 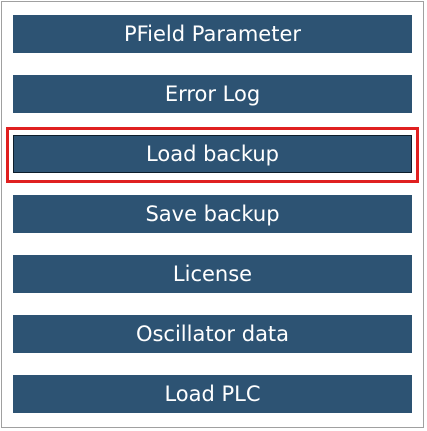 What do you see at coordinates (212, 94) in the screenshot?
I see `error-log-button: Error Log` at bounding box center [212, 94].